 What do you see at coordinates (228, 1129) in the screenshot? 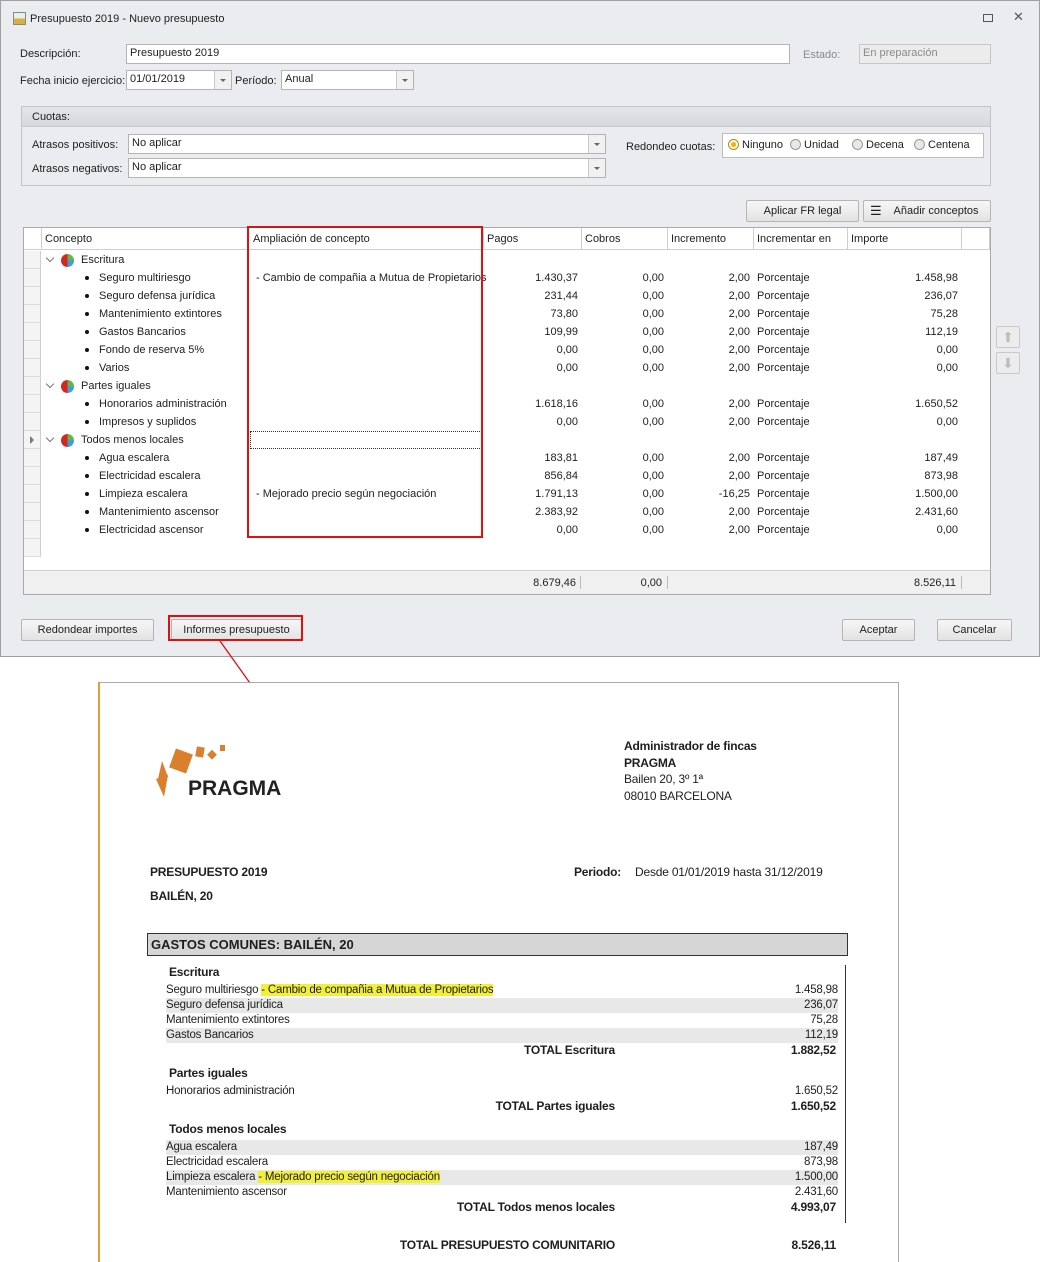
I see `report-group-name: Todos menos locales` at bounding box center [228, 1129].